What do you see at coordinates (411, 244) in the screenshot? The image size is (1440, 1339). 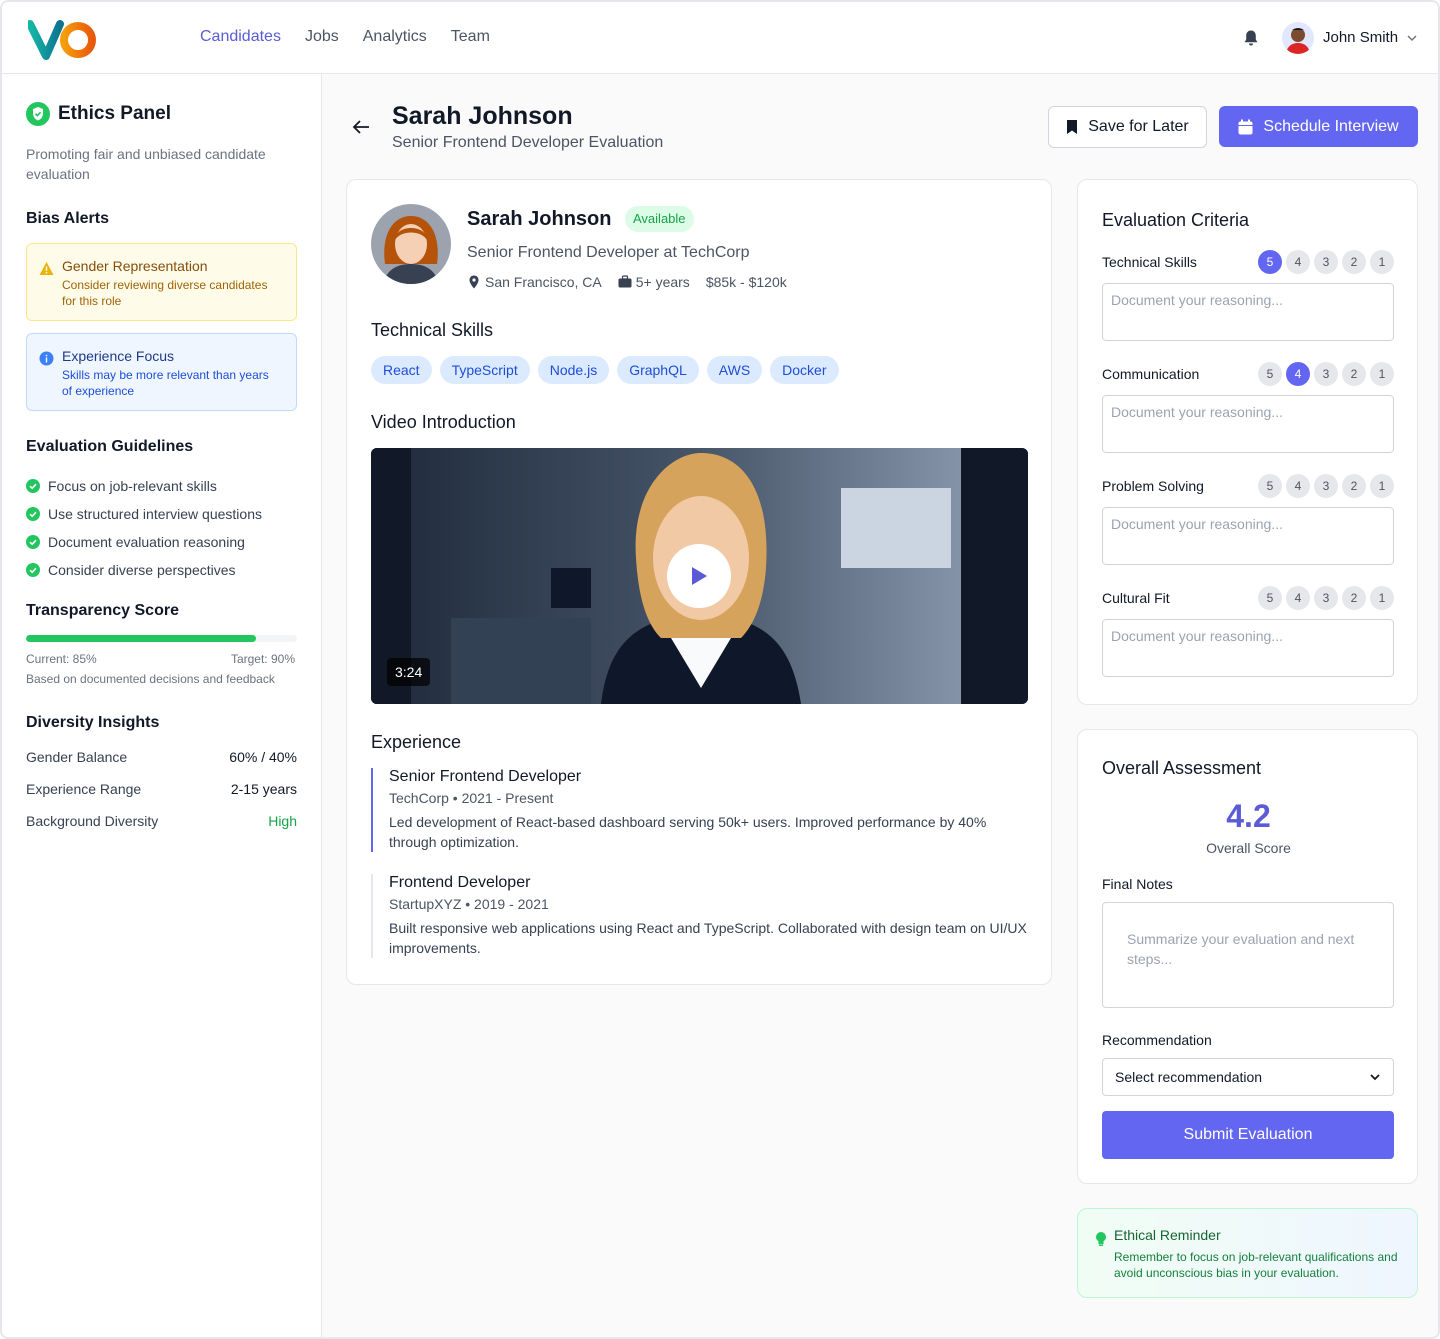 I see `candidate-avatar` at bounding box center [411, 244].